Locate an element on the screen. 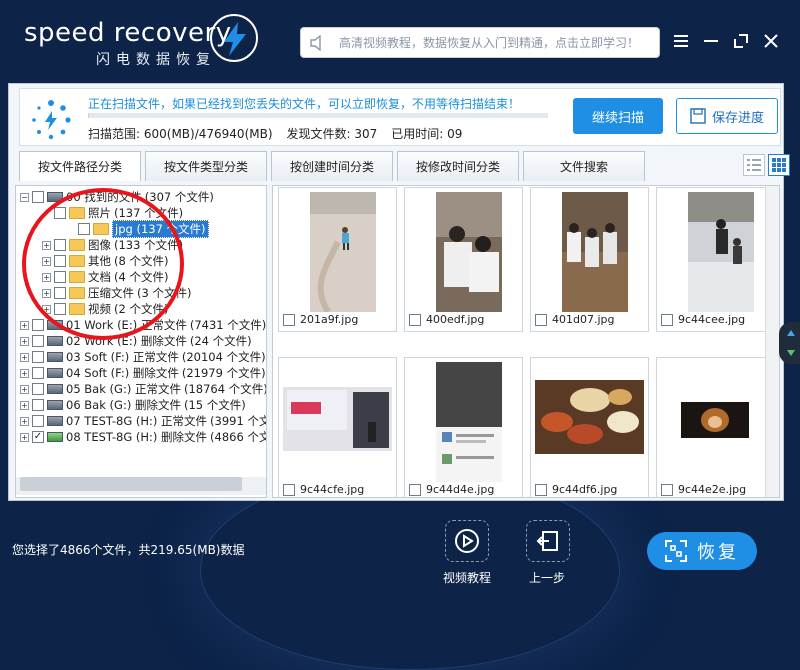 The image size is (800, 670). close-icon is located at coordinates (771, 41).